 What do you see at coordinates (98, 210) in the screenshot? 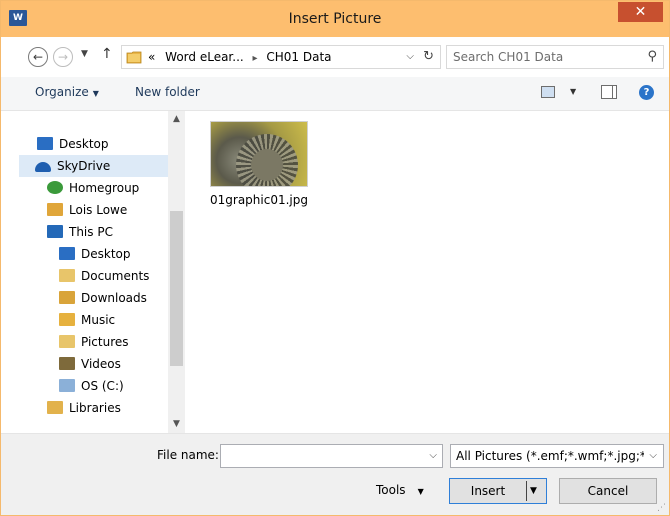
I see `nav-item-label: Lois Lowe` at bounding box center [98, 210].